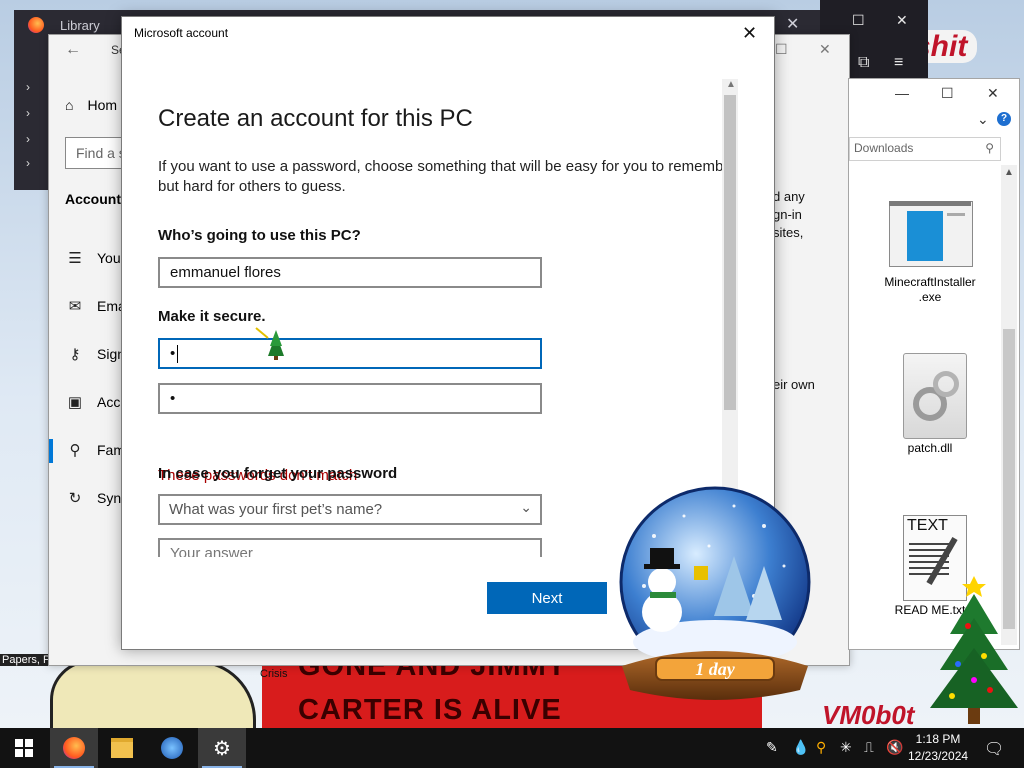 The height and width of the screenshot is (768, 1024). What do you see at coordinates (930, 448) in the screenshot?
I see `file-name: patch.dll` at bounding box center [930, 448].